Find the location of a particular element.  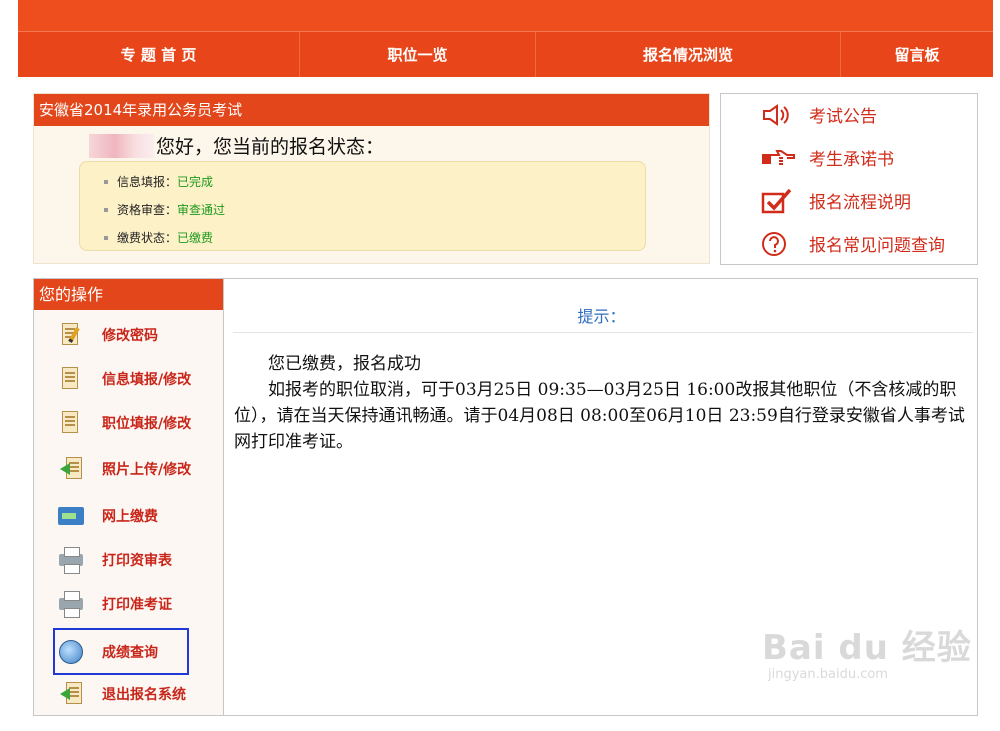

divider is located at coordinates (603, 332).